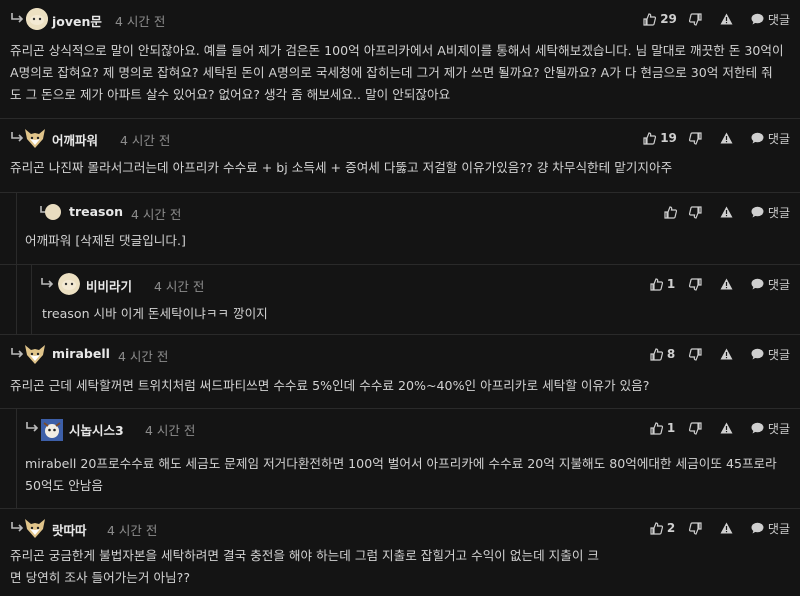 The image size is (800, 596). What do you see at coordinates (75, 139) in the screenshot?
I see `author-name: 어깨파워` at bounding box center [75, 139].